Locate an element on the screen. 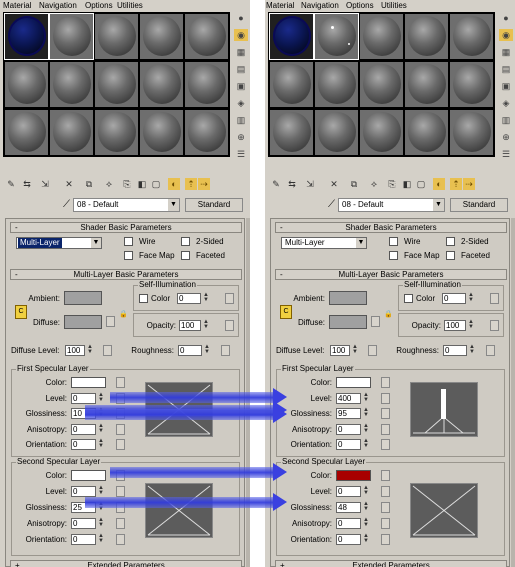 Image resolution: width=515 pixels, height=567 pixels. sample-type-icon: ● is located at coordinates (241, 18).